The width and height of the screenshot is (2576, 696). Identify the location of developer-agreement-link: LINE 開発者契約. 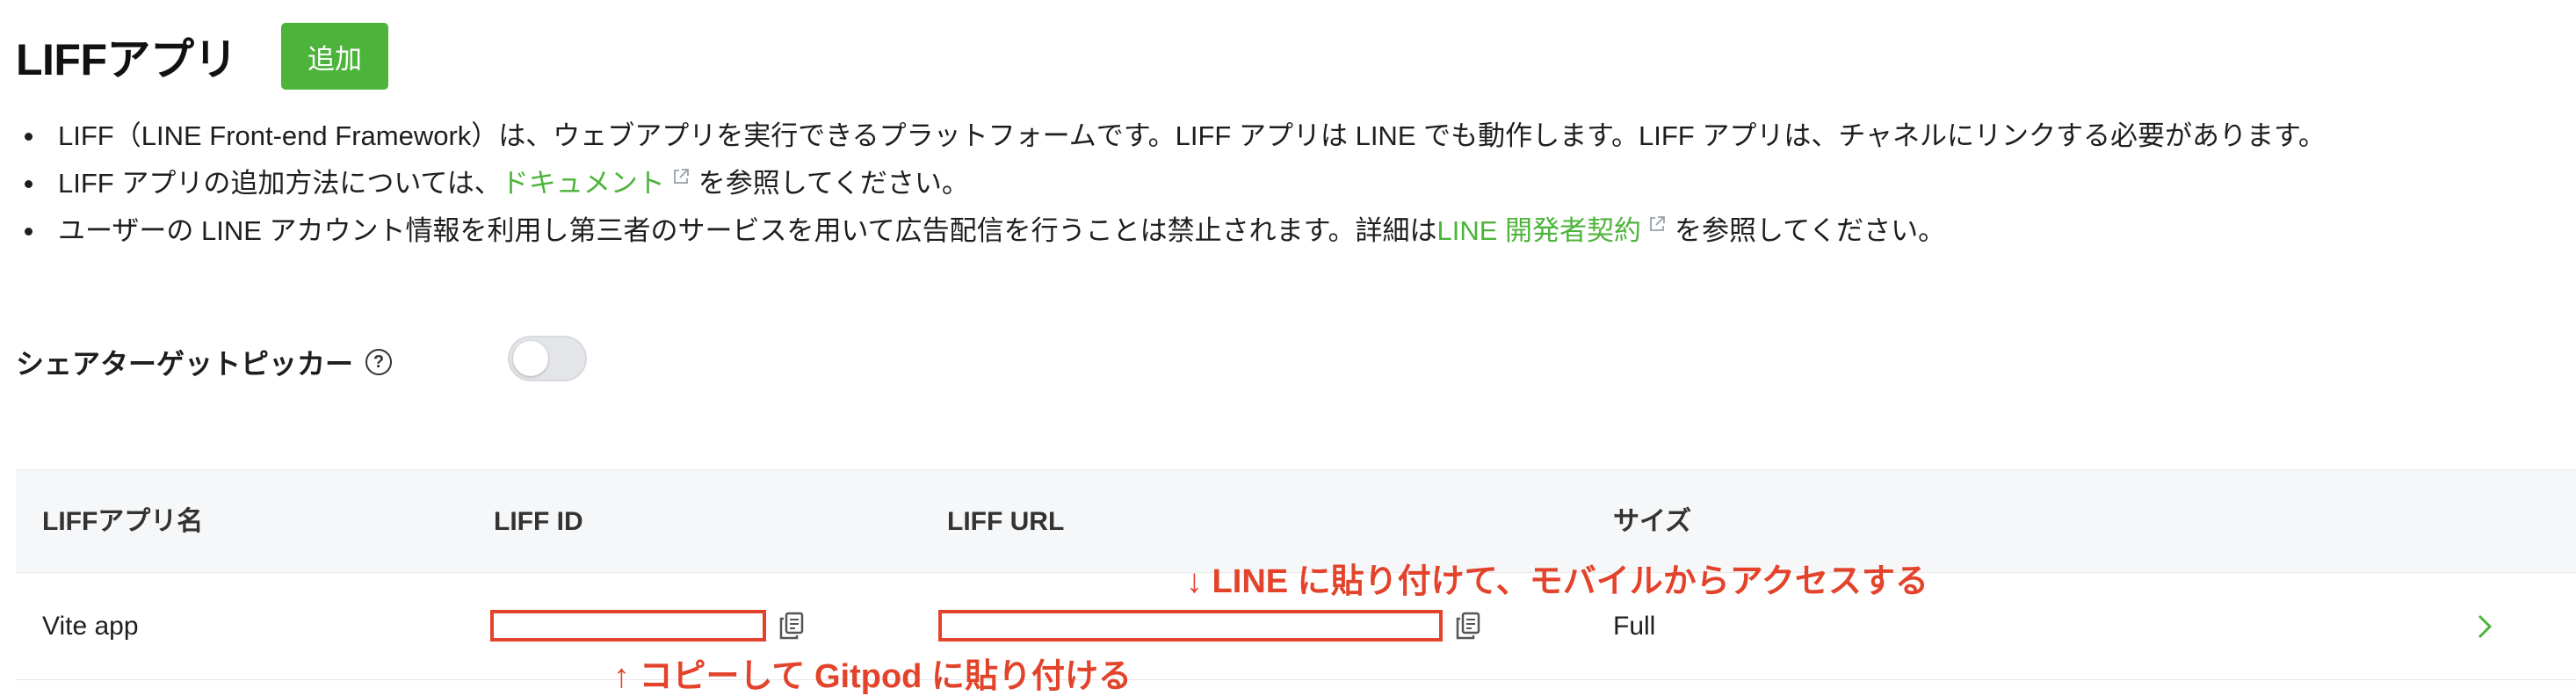
(1539, 230).